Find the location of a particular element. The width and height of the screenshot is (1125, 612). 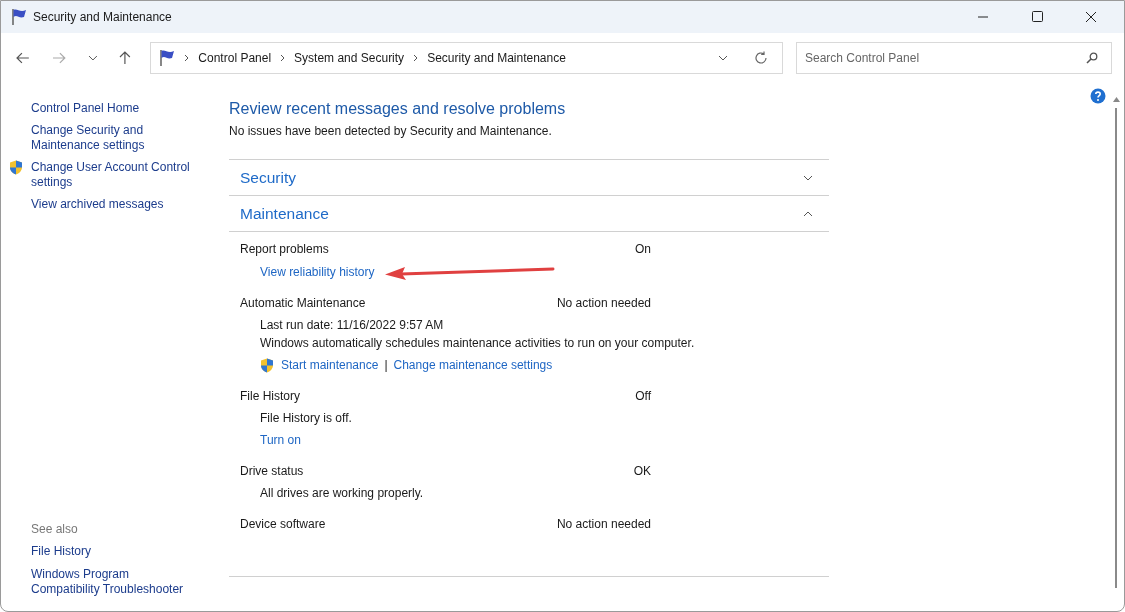

sidebar-link: Control Panel Home is located at coordinates (85, 108).